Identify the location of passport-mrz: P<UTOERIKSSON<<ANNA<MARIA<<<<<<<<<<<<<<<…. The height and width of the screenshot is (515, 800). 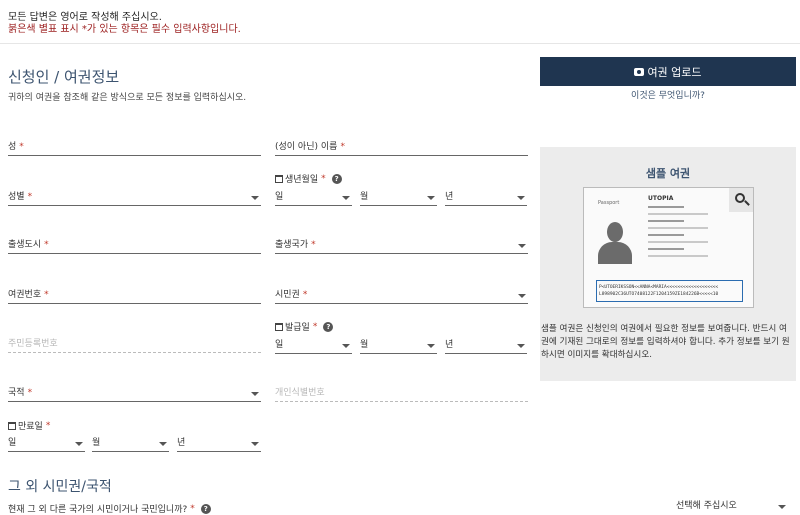
(669, 291).